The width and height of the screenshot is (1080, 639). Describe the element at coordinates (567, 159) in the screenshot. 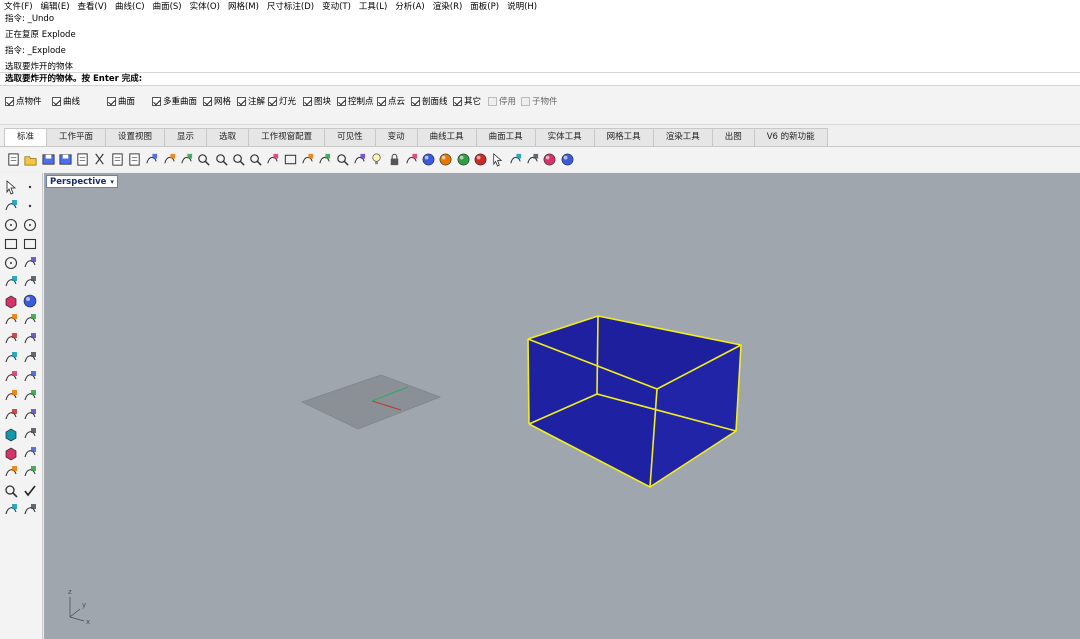

I see `help-icon` at that location.